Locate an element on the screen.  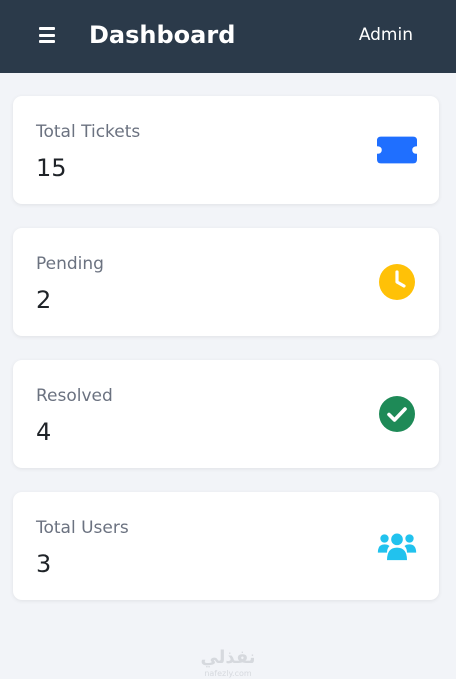
check-circle-icon-graphic is located at coordinates (397, 414).